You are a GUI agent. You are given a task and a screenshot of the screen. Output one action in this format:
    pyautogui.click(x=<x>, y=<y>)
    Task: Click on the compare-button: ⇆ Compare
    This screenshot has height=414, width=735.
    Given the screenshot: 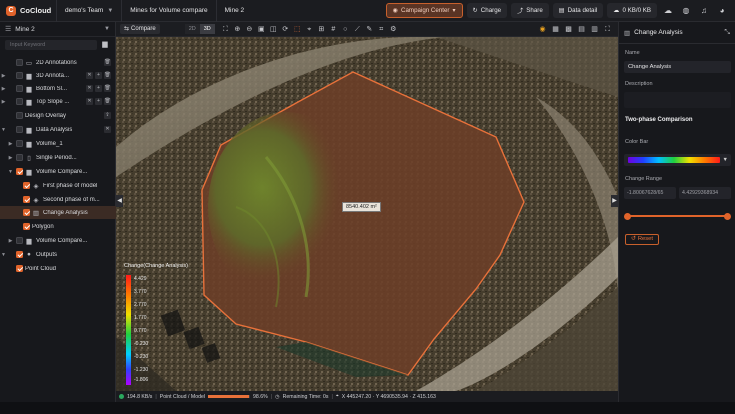 What is the action you would take?
    pyautogui.click(x=140, y=29)
    